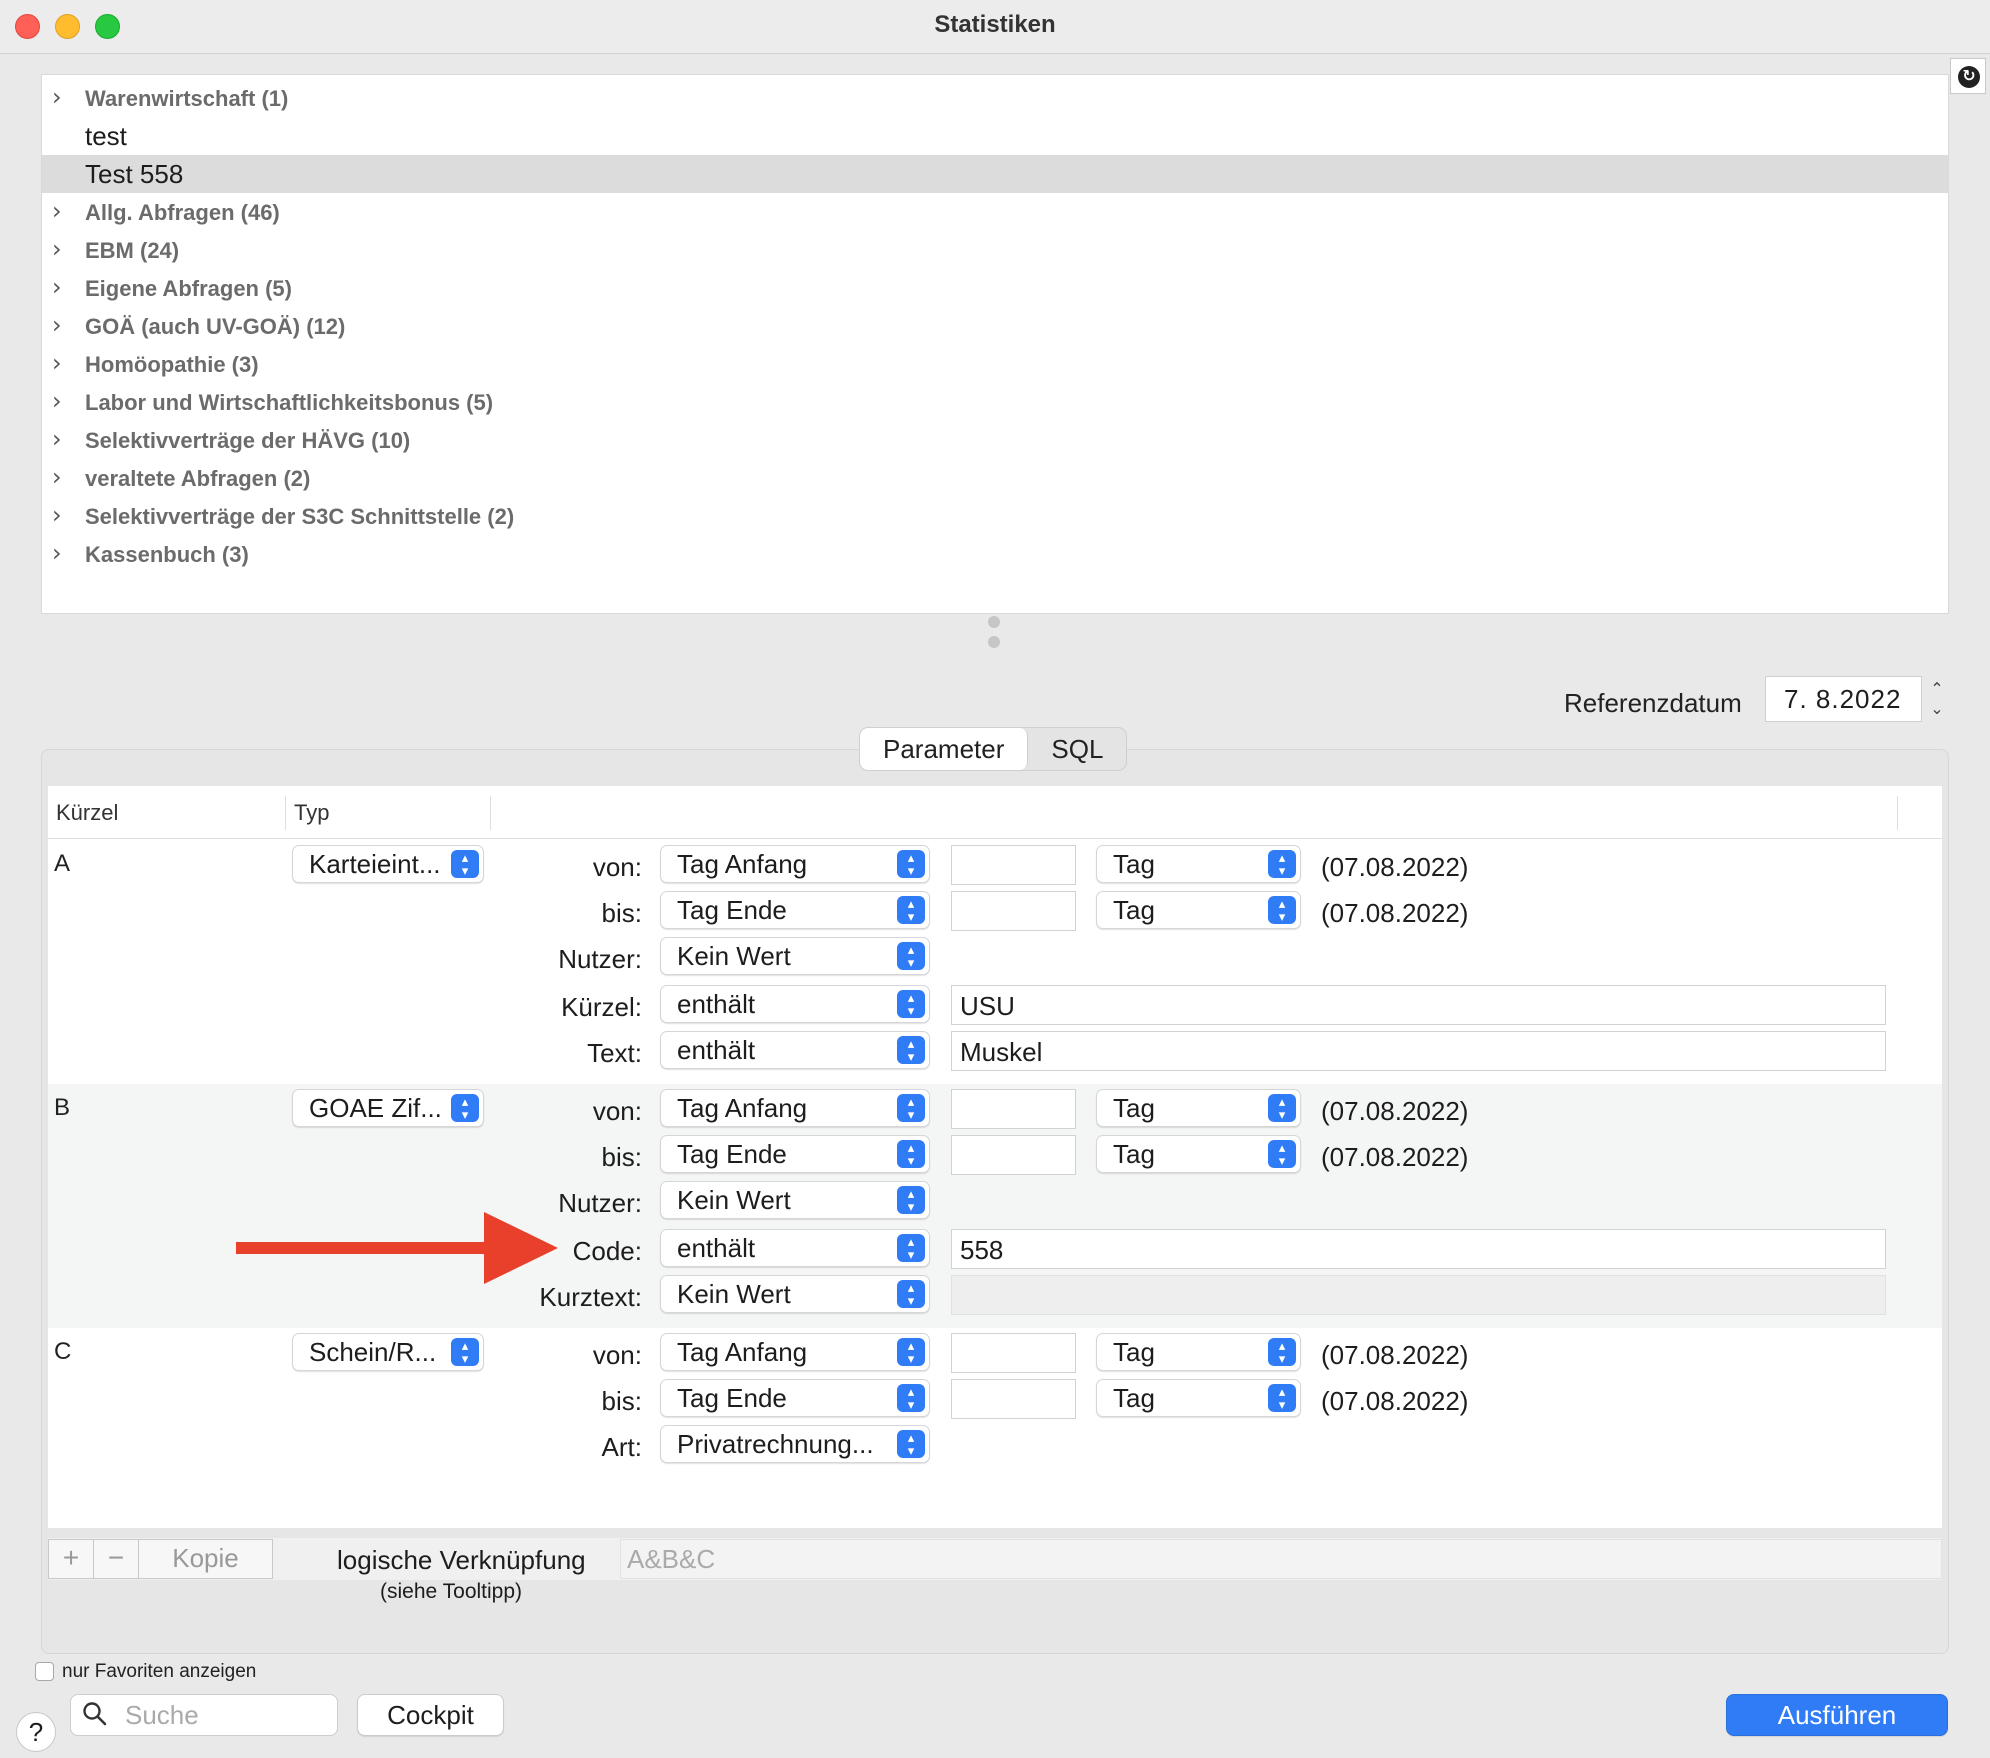  Describe the element at coordinates (44, 1671) in the screenshot. I see `favorites-checkbox` at that location.